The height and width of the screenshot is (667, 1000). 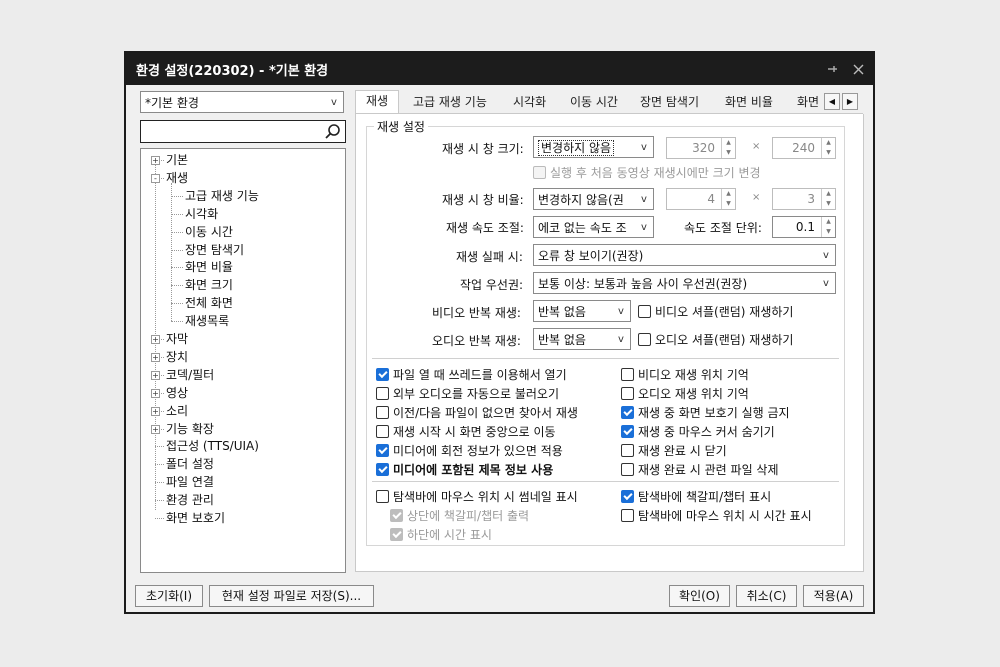 I want to click on tree-item: 화면 크기, so click(x=209, y=285).